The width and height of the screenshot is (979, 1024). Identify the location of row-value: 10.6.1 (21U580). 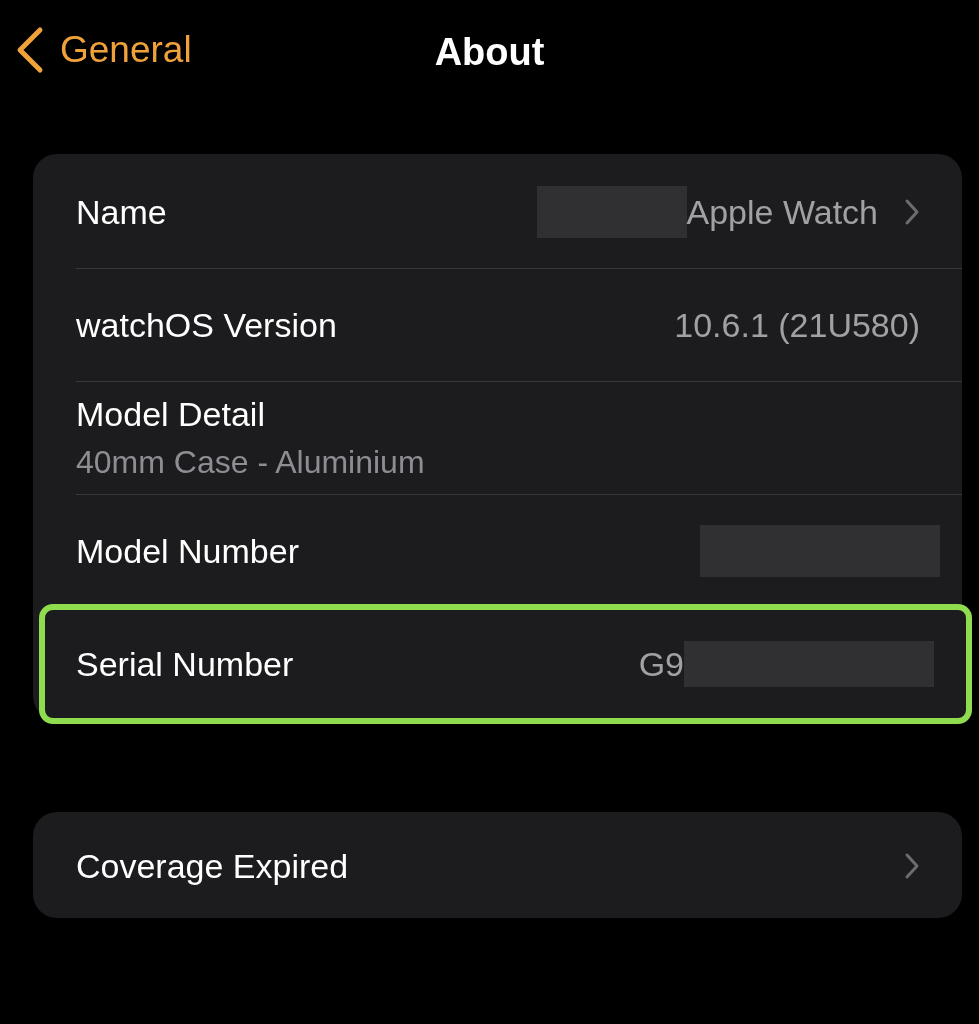
(797, 325).